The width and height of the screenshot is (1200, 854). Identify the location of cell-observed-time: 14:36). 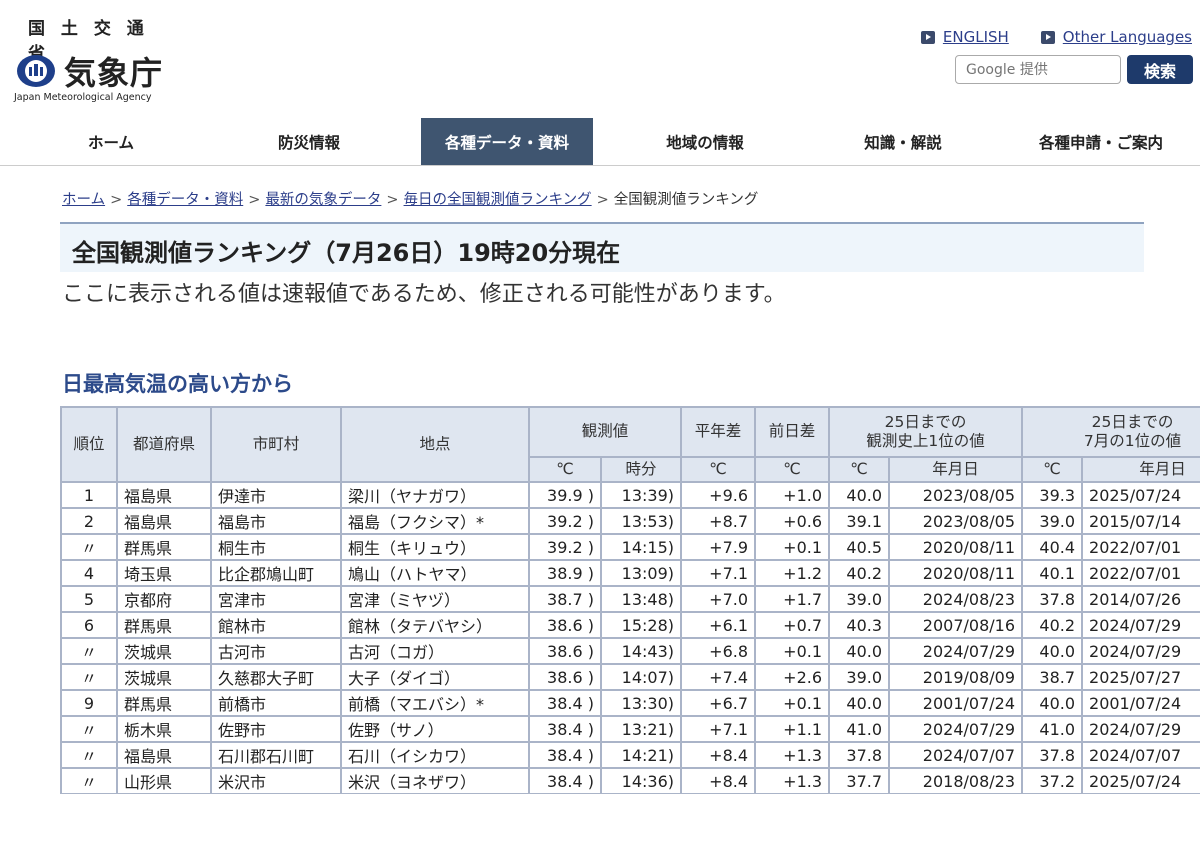
(641, 780).